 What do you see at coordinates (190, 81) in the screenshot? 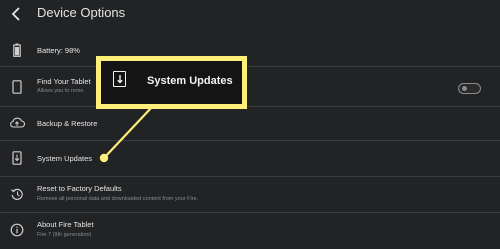
I see `callout-text: System Updates` at bounding box center [190, 81].